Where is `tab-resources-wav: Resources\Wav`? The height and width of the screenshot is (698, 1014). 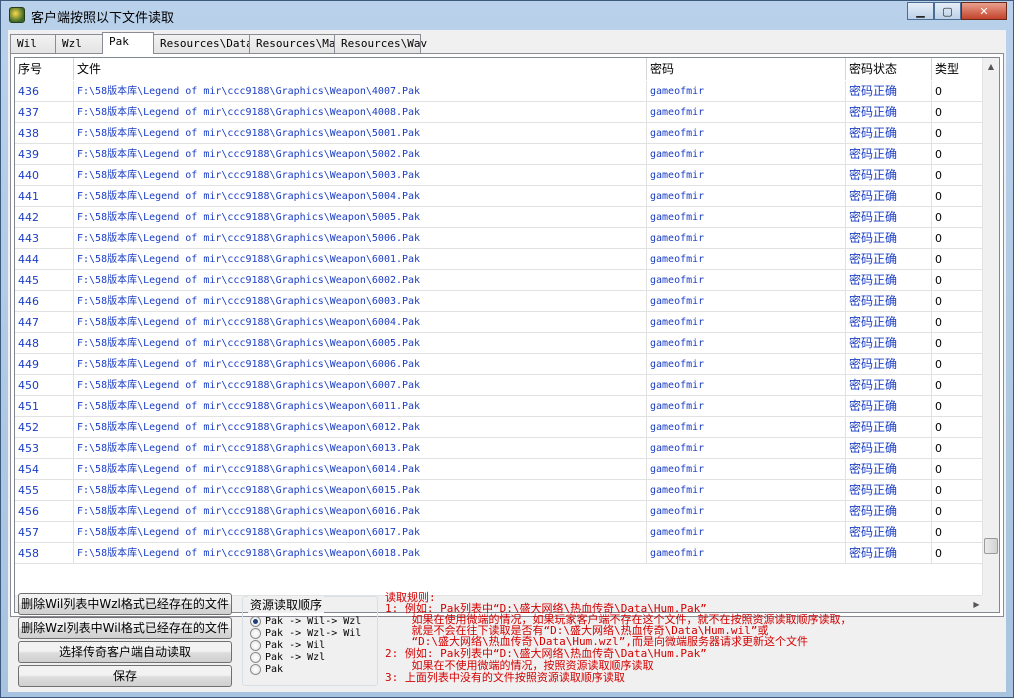
tab-resources-wav: Resources\Wav is located at coordinates (380, 44).